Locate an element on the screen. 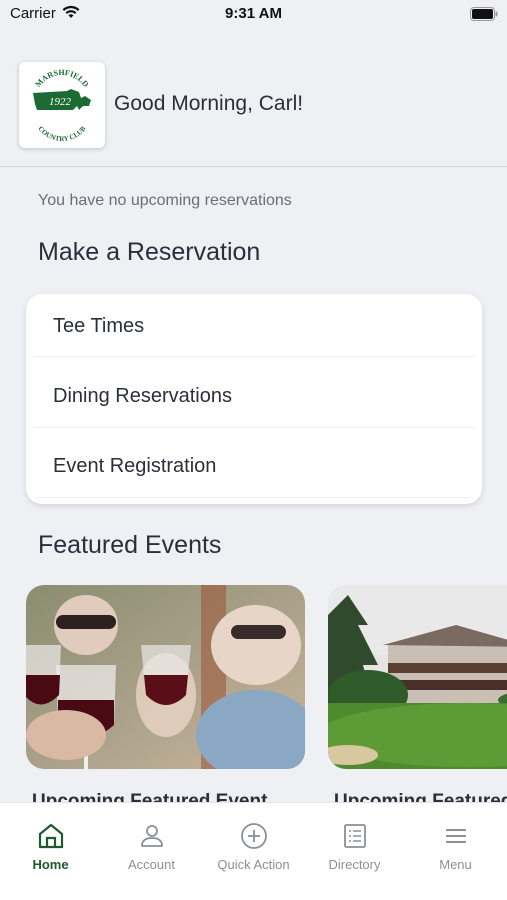 The height and width of the screenshot is (900, 507). logo-text-bottom: COUNTRY CLUB is located at coordinates (61, 133).